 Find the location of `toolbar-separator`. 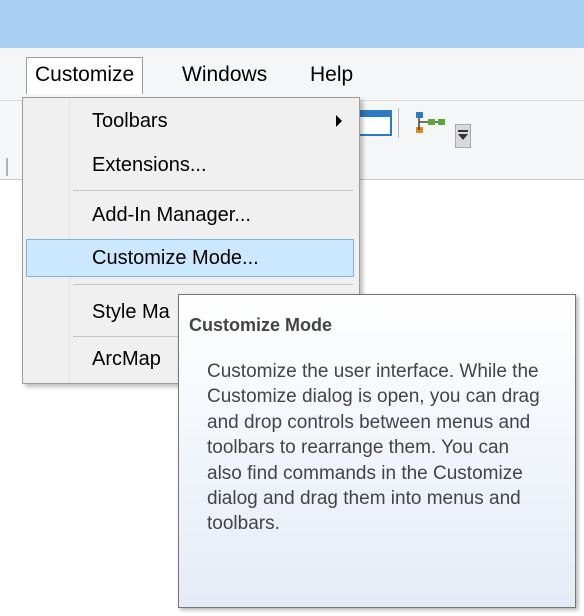

toolbar-separator is located at coordinates (398, 123).